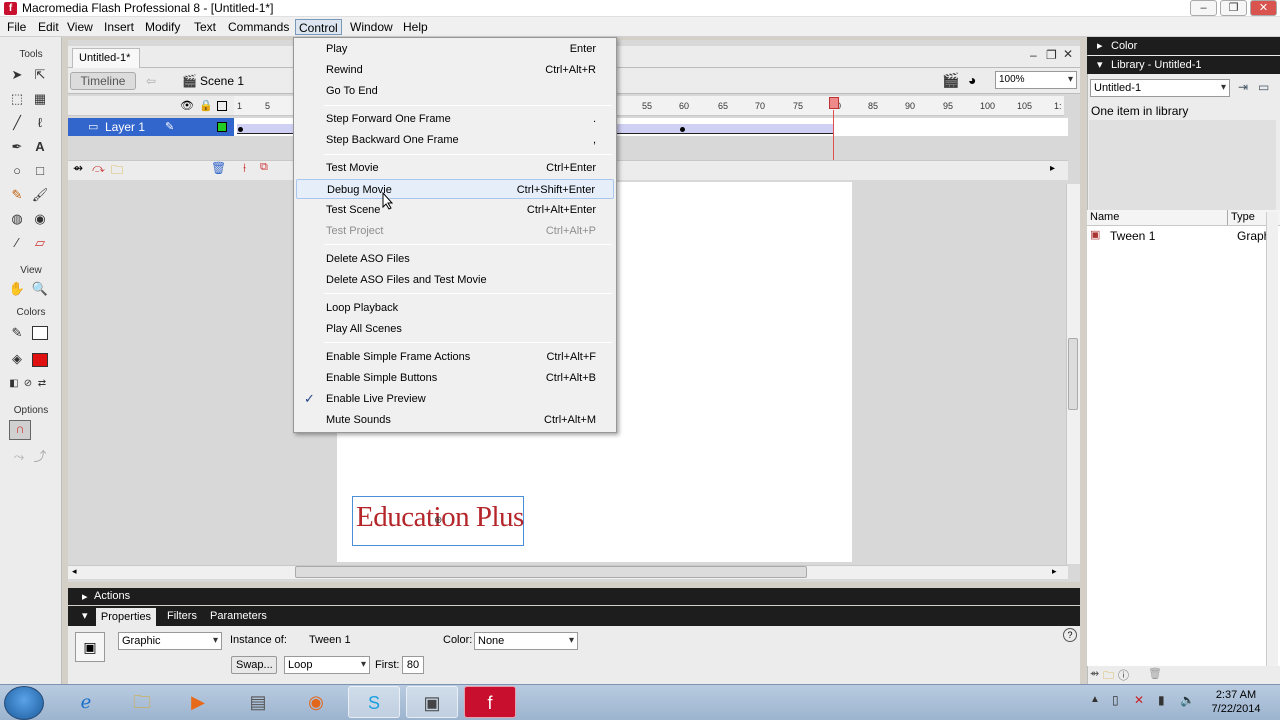 The height and width of the screenshot is (720, 1280). What do you see at coordinates (1036, 80) in the screenshot?
I see `zoom-select: 100%` at bounding box center [1036, 80].